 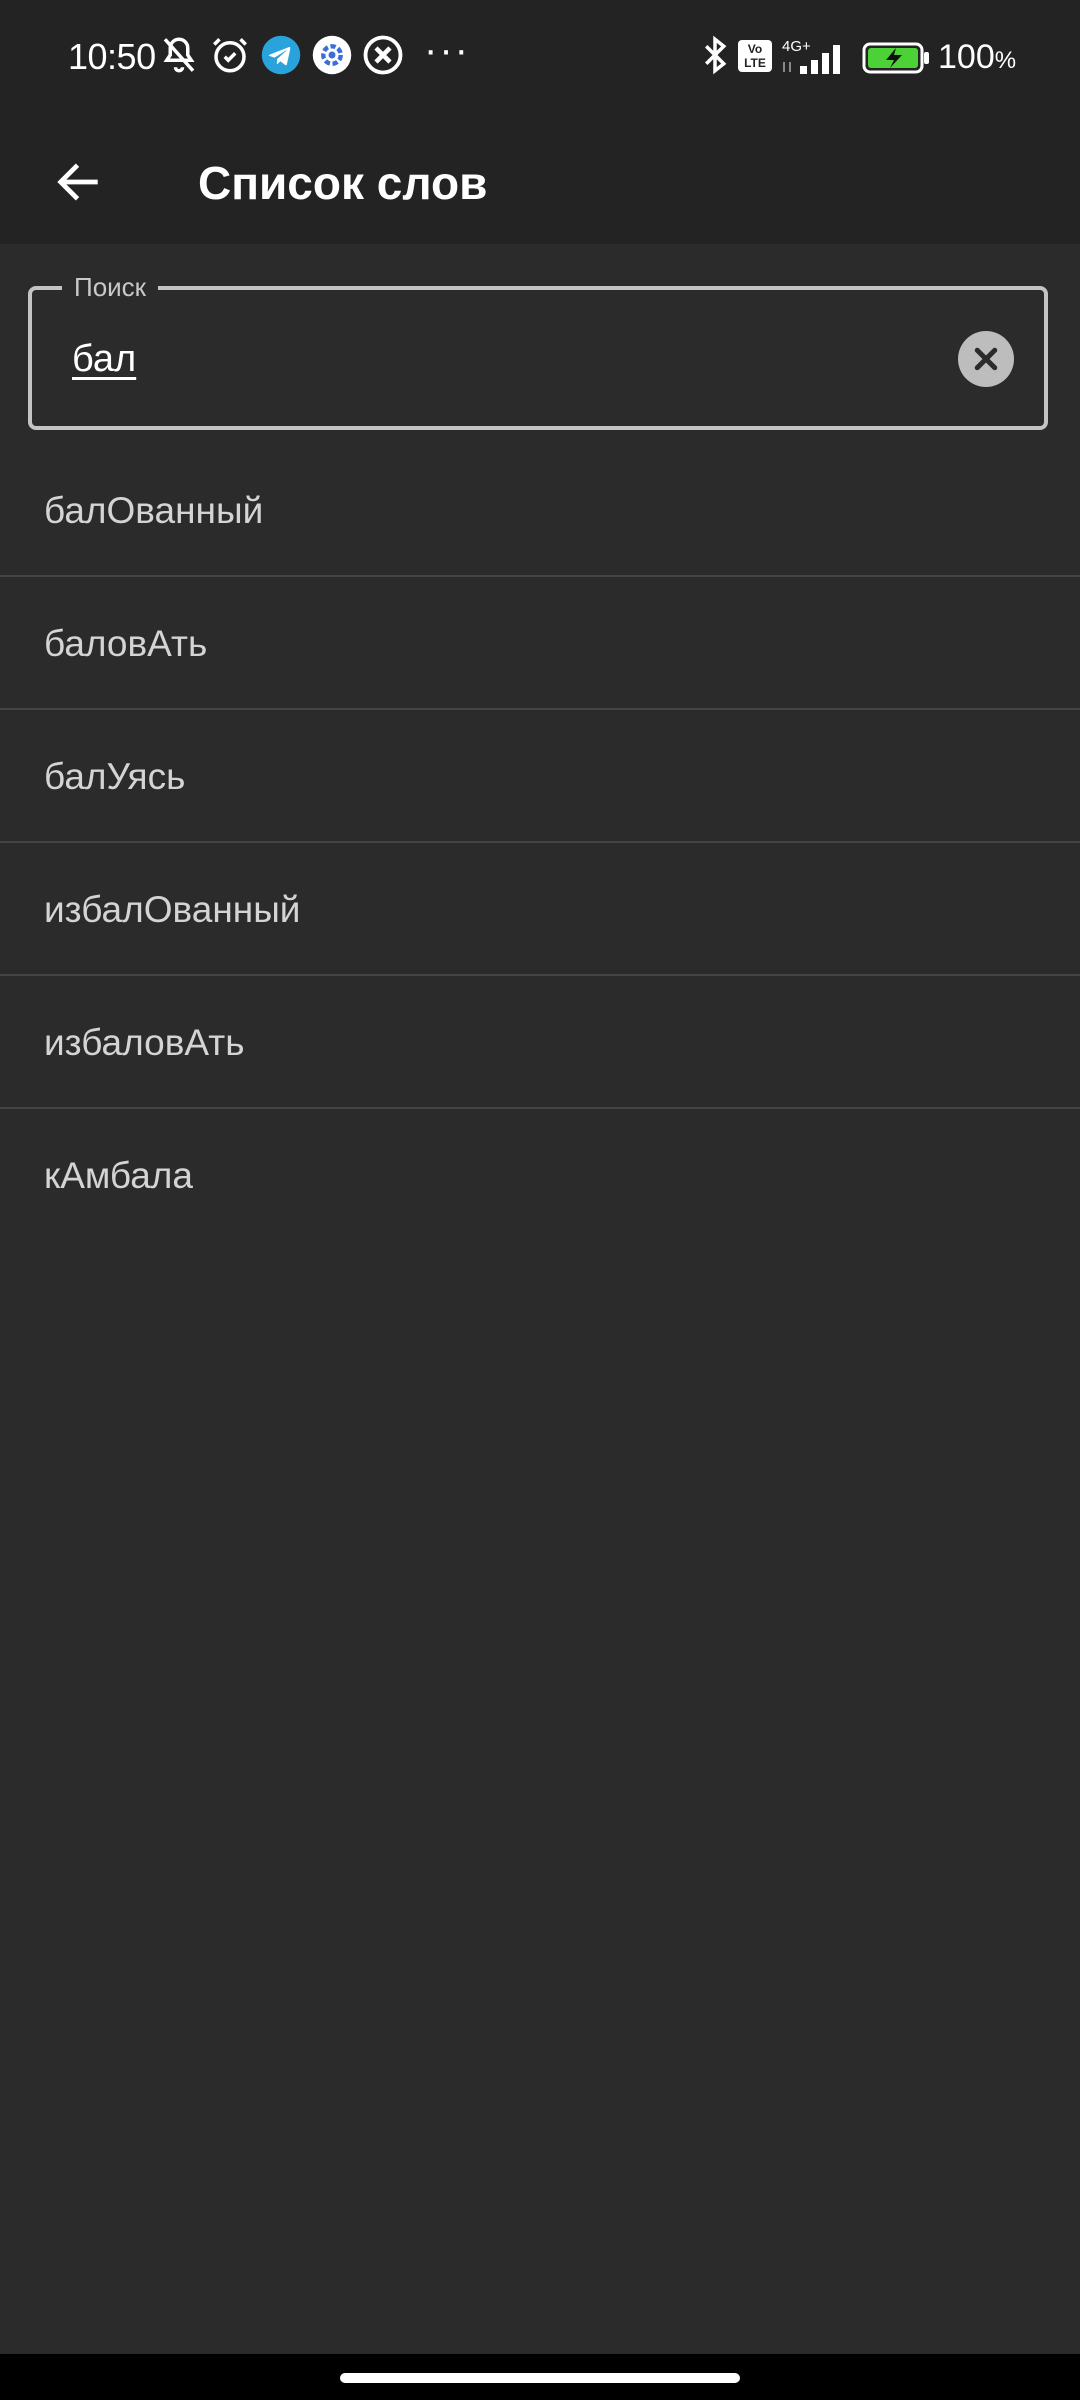 What do you see at coordinates (383, 55) in the screenshot?
I see `close-circle-icon` at bounding box center [383, 55].